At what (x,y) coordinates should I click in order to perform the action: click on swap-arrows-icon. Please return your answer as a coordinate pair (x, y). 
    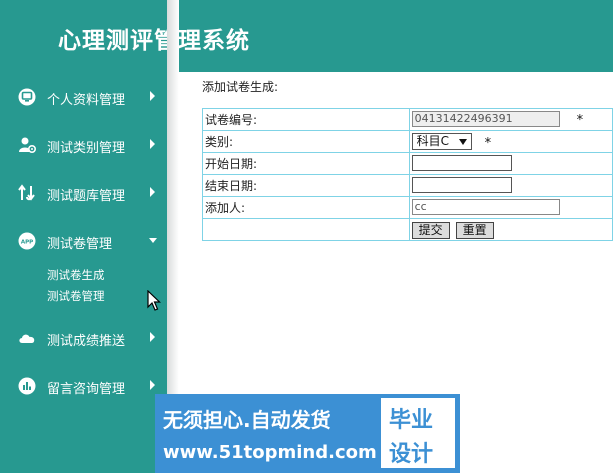
    Looking at the image, I should click on (26, 192).